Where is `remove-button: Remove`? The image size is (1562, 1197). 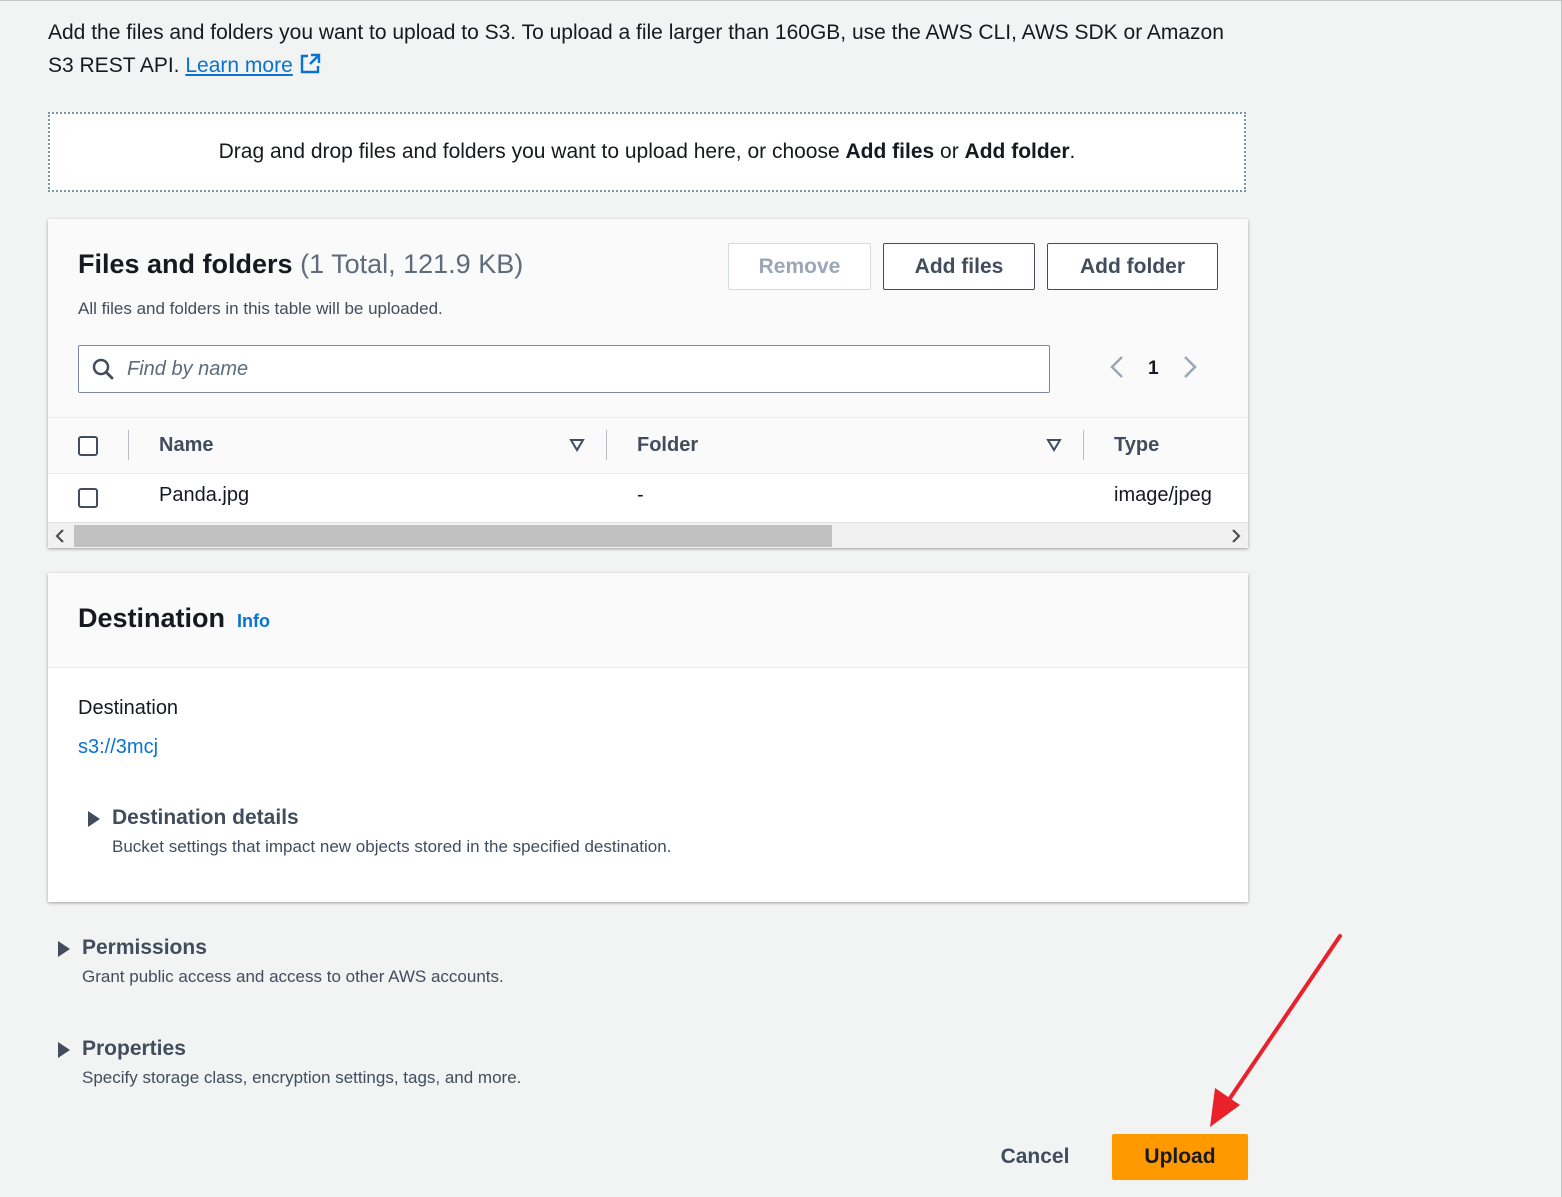
remove-button: Remove is located at coordinates (799, 266).